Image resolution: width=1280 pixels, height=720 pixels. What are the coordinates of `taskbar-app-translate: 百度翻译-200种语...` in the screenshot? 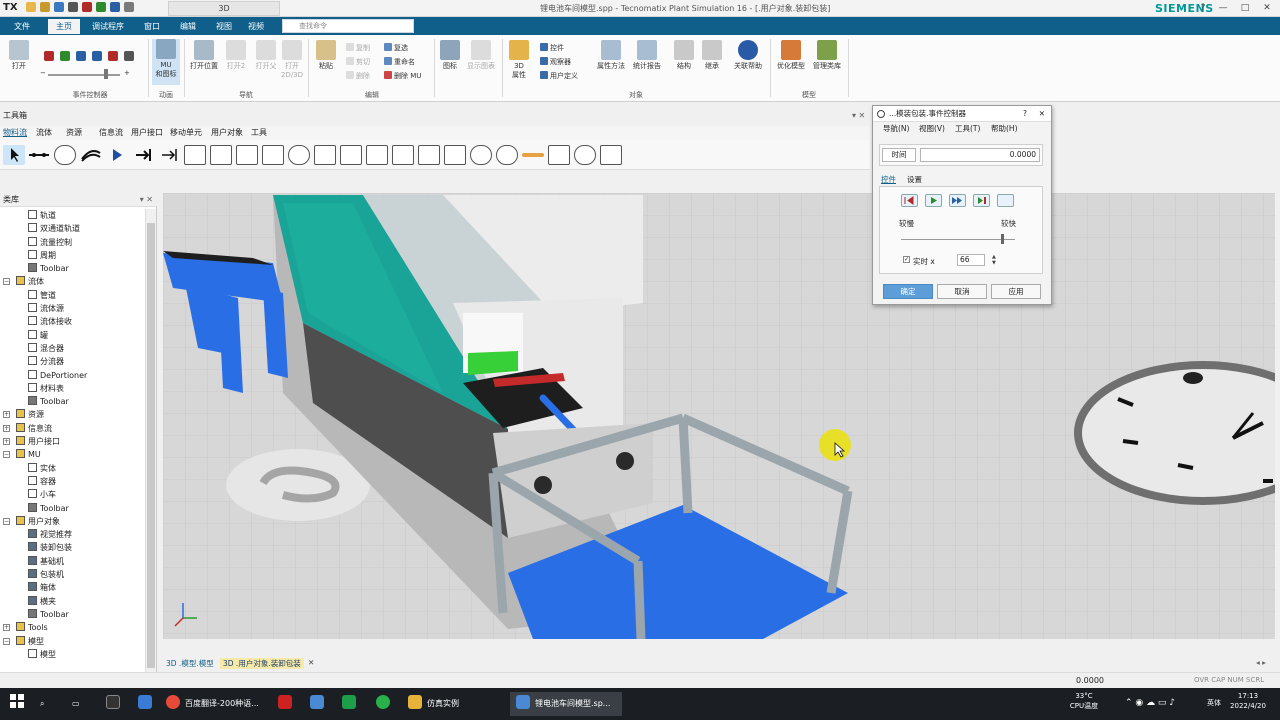 It's located at (216, 704).